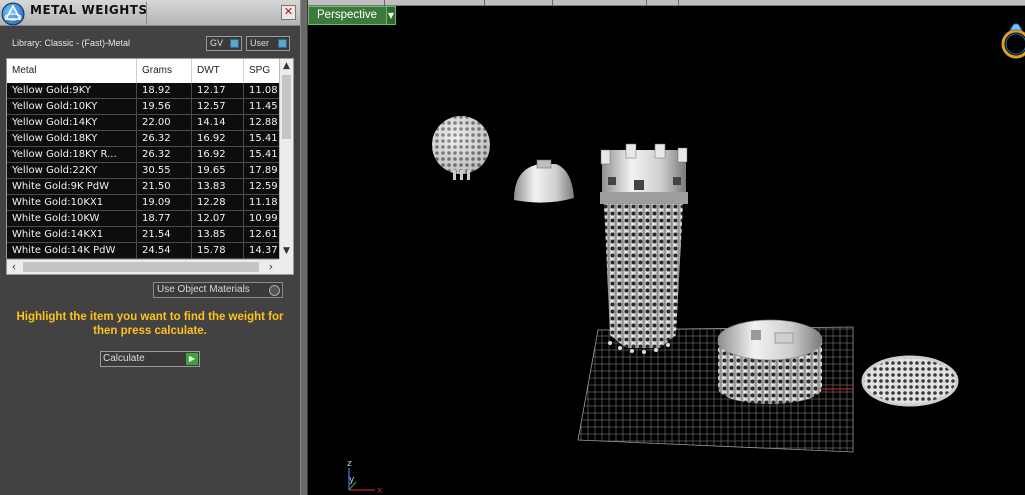 The width and height of the screenshot is (1025, 495). I want to click on cell-spg: 11.45, so click(263, 106).